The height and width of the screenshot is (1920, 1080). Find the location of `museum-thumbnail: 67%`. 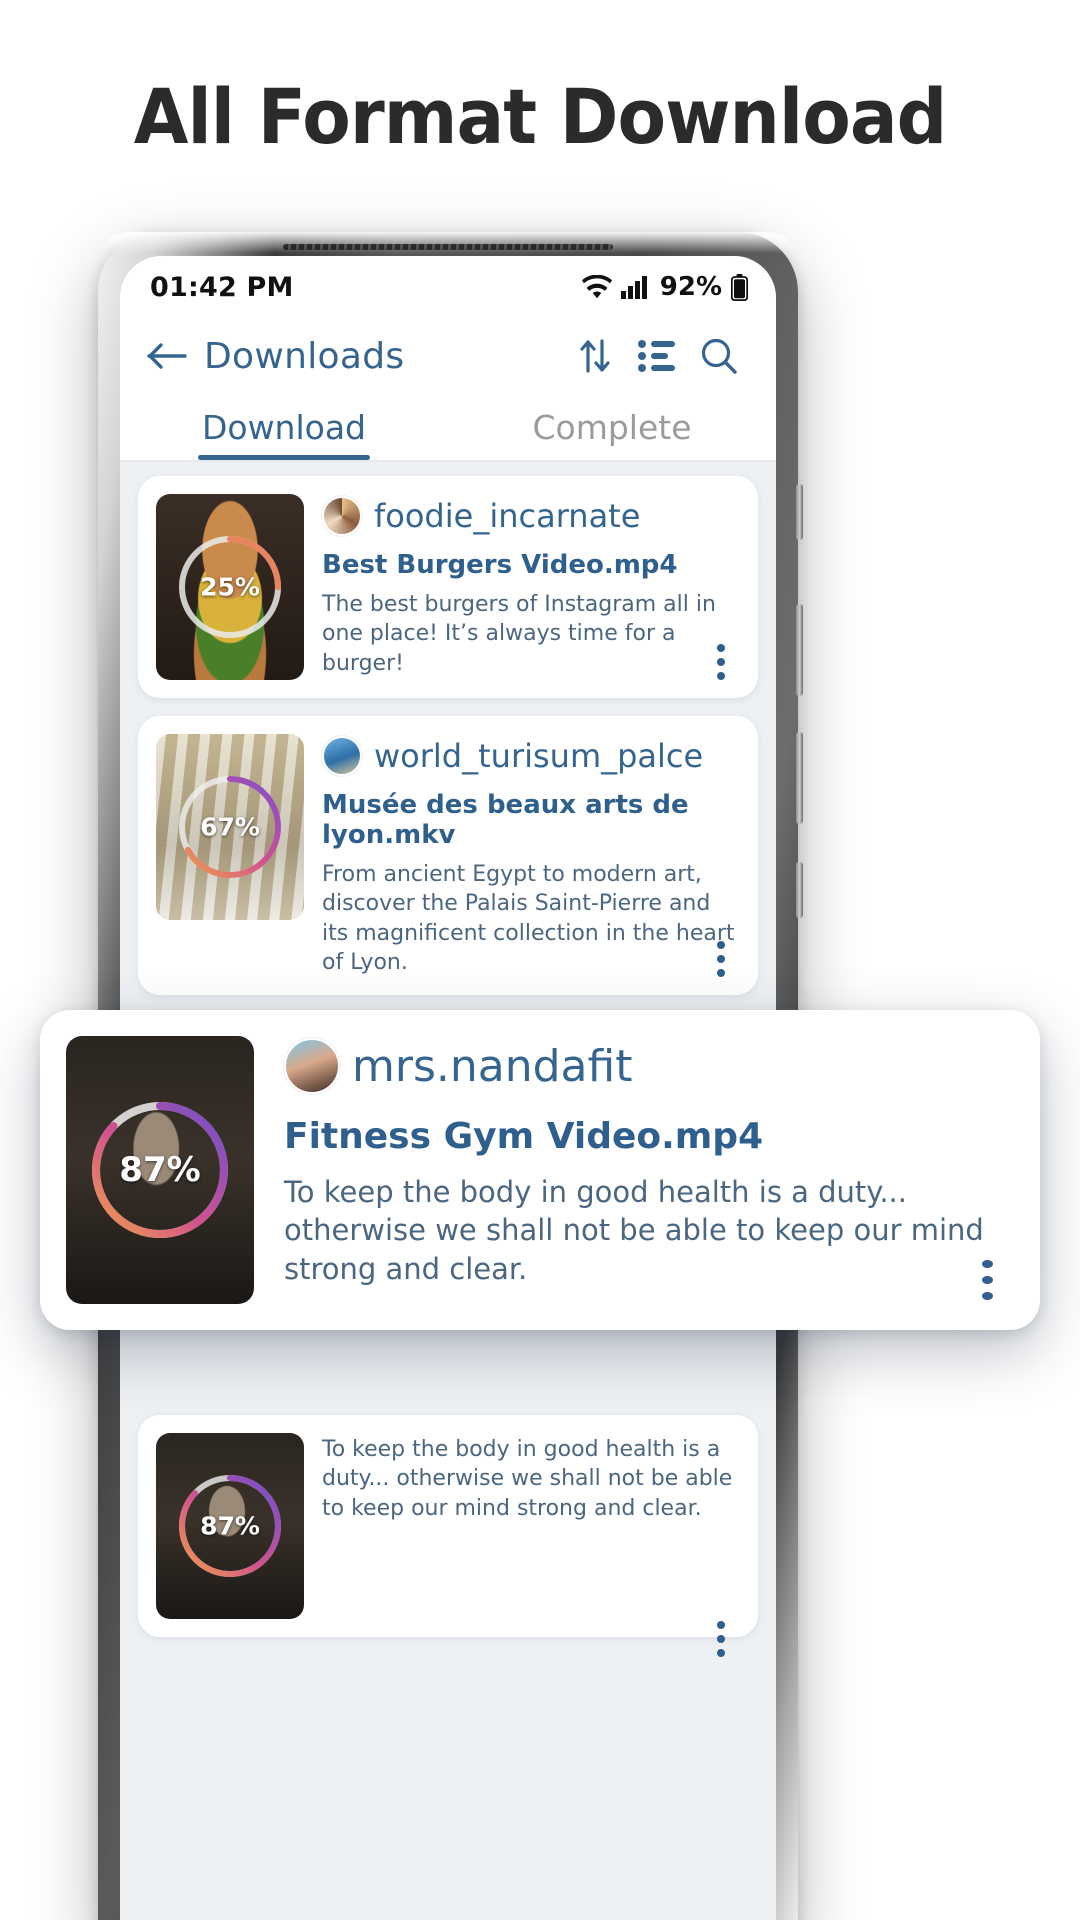

museum-thumbnail: 67% is located at coordinates (230, 827).